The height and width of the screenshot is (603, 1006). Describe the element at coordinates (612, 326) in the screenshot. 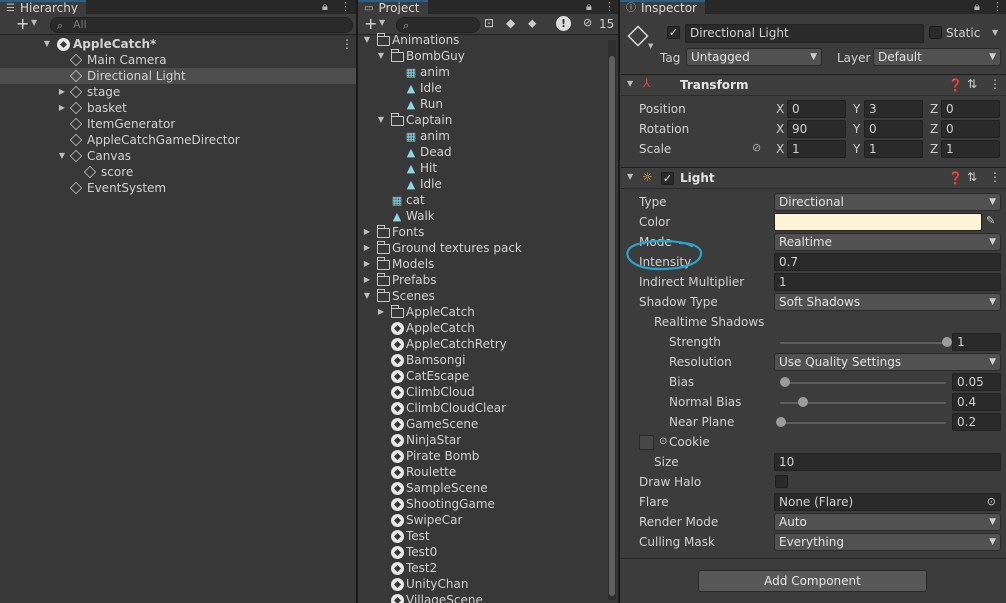

I see `scrollbar-thumb` at that location.